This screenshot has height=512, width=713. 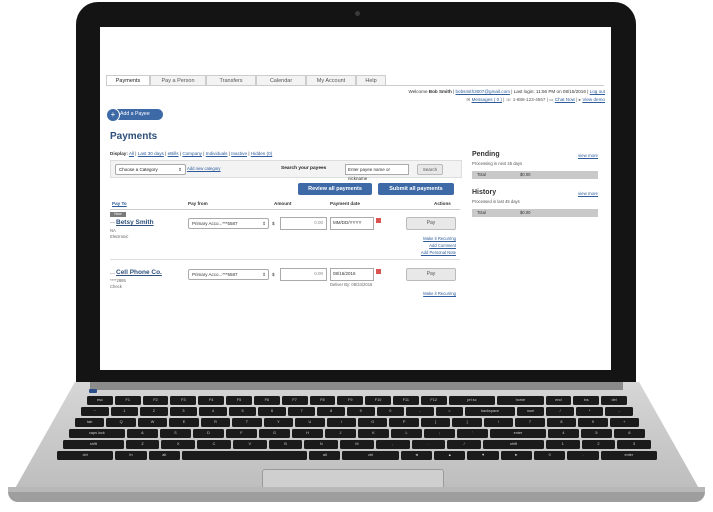 I want to click on keyboard-key: 2, so click(x=154, y=411).